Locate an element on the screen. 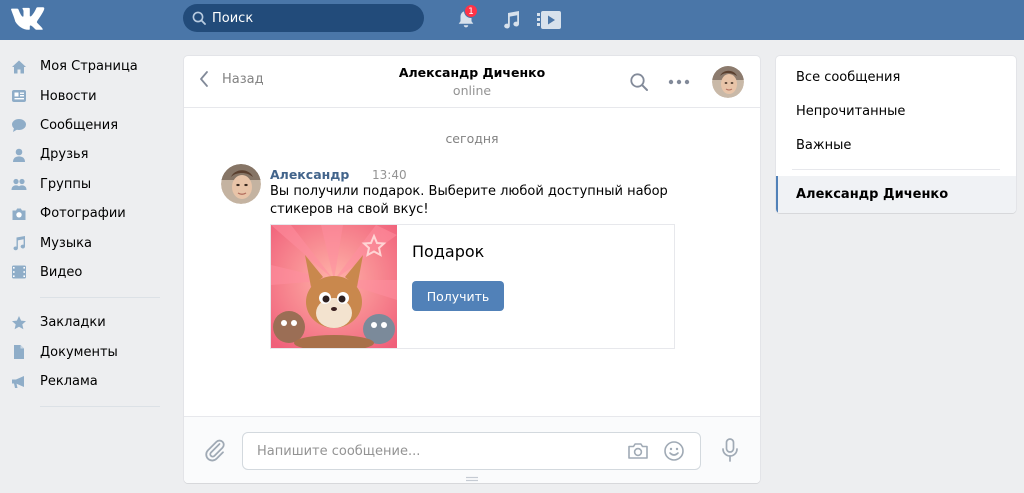 The height and width of the screenshot is (493, 1024). nav-item-label: Фотографии is located at coordinates (83, 214).